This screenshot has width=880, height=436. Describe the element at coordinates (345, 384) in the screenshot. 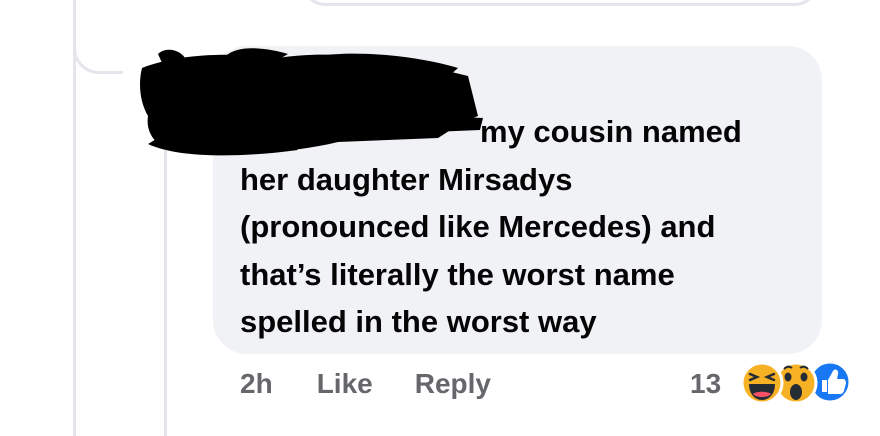

I see `like-button: Like` at that location.